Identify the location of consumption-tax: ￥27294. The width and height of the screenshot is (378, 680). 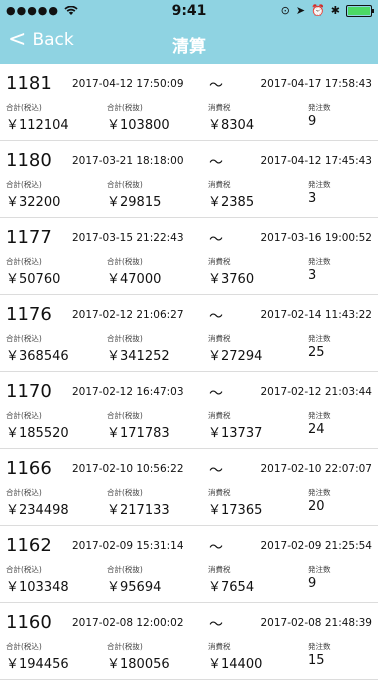
(235, 356).